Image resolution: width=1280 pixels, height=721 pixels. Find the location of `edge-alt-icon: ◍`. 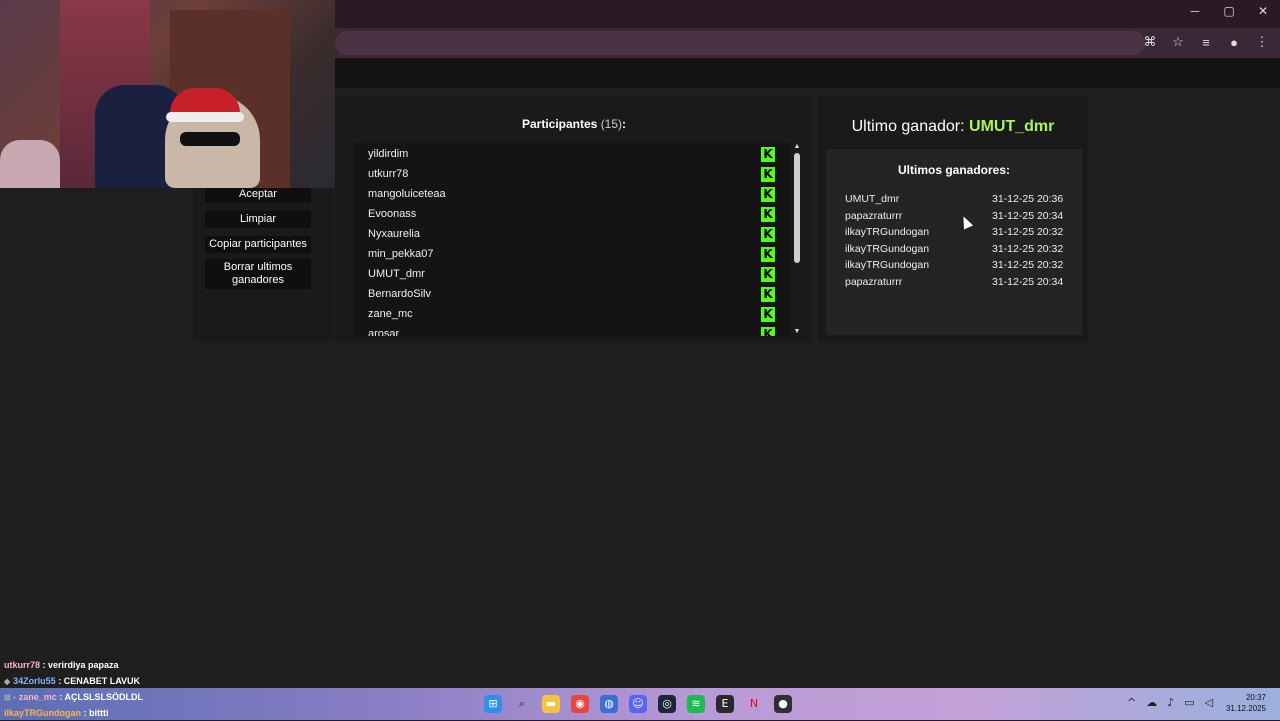

edge-alt-icon: ◍ is located at coordinates (609, 704).